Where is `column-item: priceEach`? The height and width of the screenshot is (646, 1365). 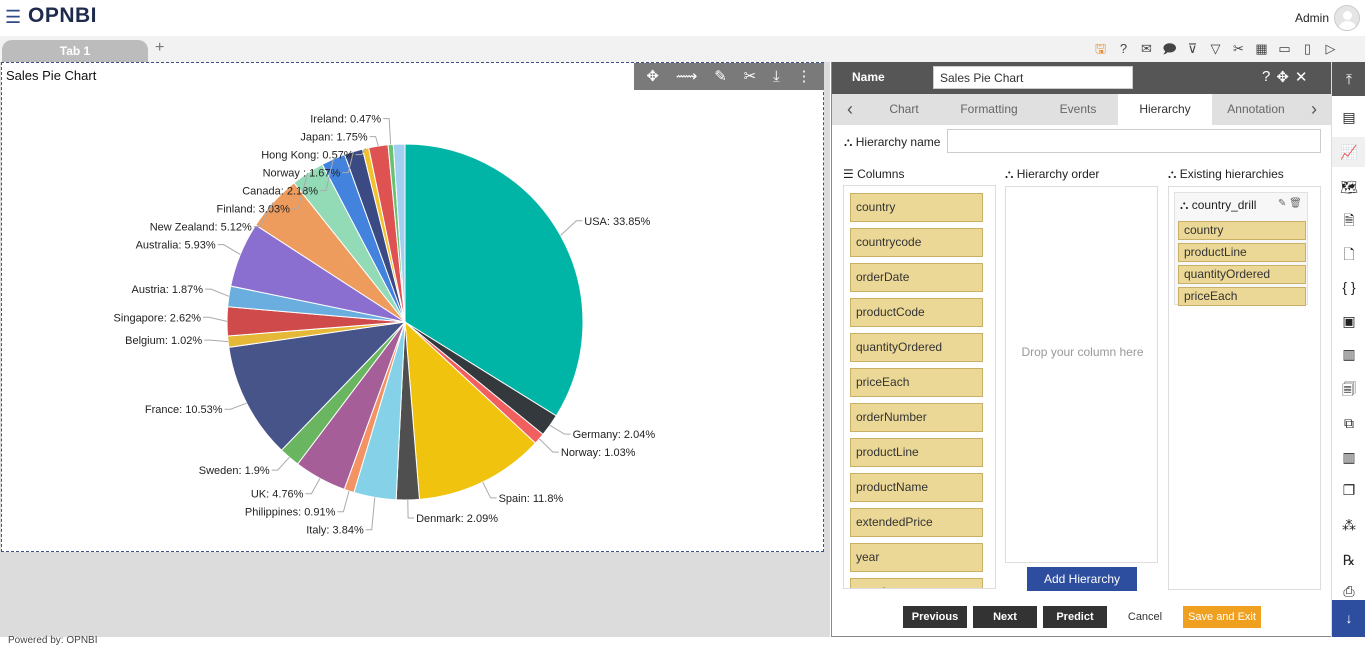 column-item: priceEach is located at coordinates (916, 382).